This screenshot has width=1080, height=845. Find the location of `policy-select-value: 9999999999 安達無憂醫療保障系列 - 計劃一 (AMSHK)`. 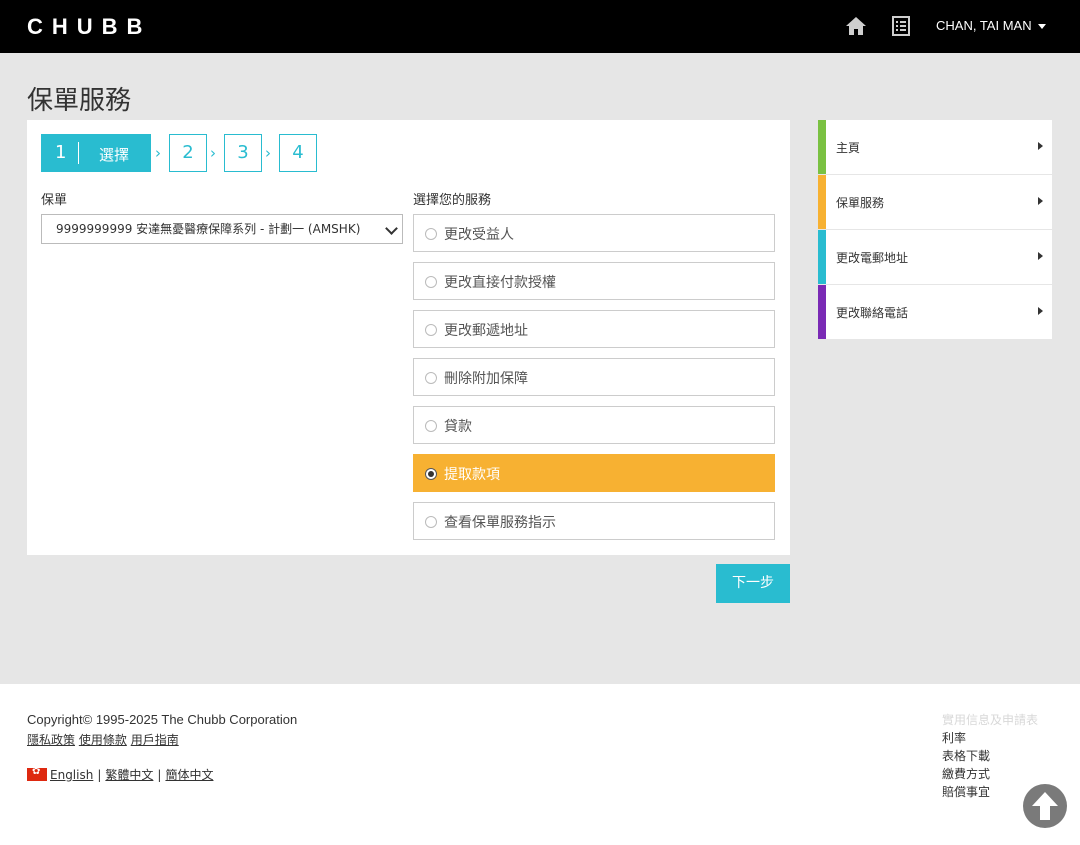

policy-select-value: 9999999999 安達無憂醫療保障系列 - 計劃一 (AMSHK) is located at coordinates (208, 229).